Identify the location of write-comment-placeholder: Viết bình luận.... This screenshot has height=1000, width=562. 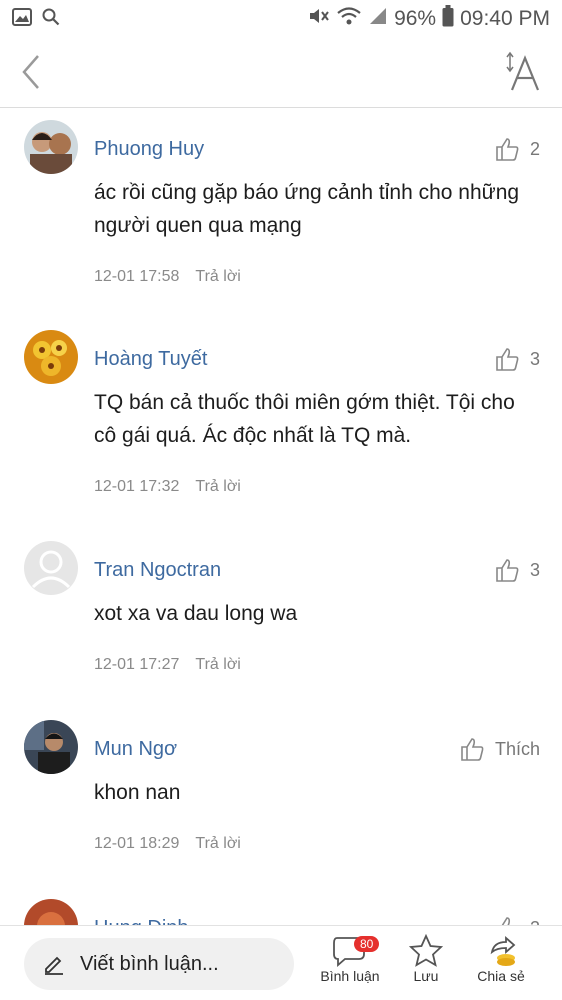
(149, 963).